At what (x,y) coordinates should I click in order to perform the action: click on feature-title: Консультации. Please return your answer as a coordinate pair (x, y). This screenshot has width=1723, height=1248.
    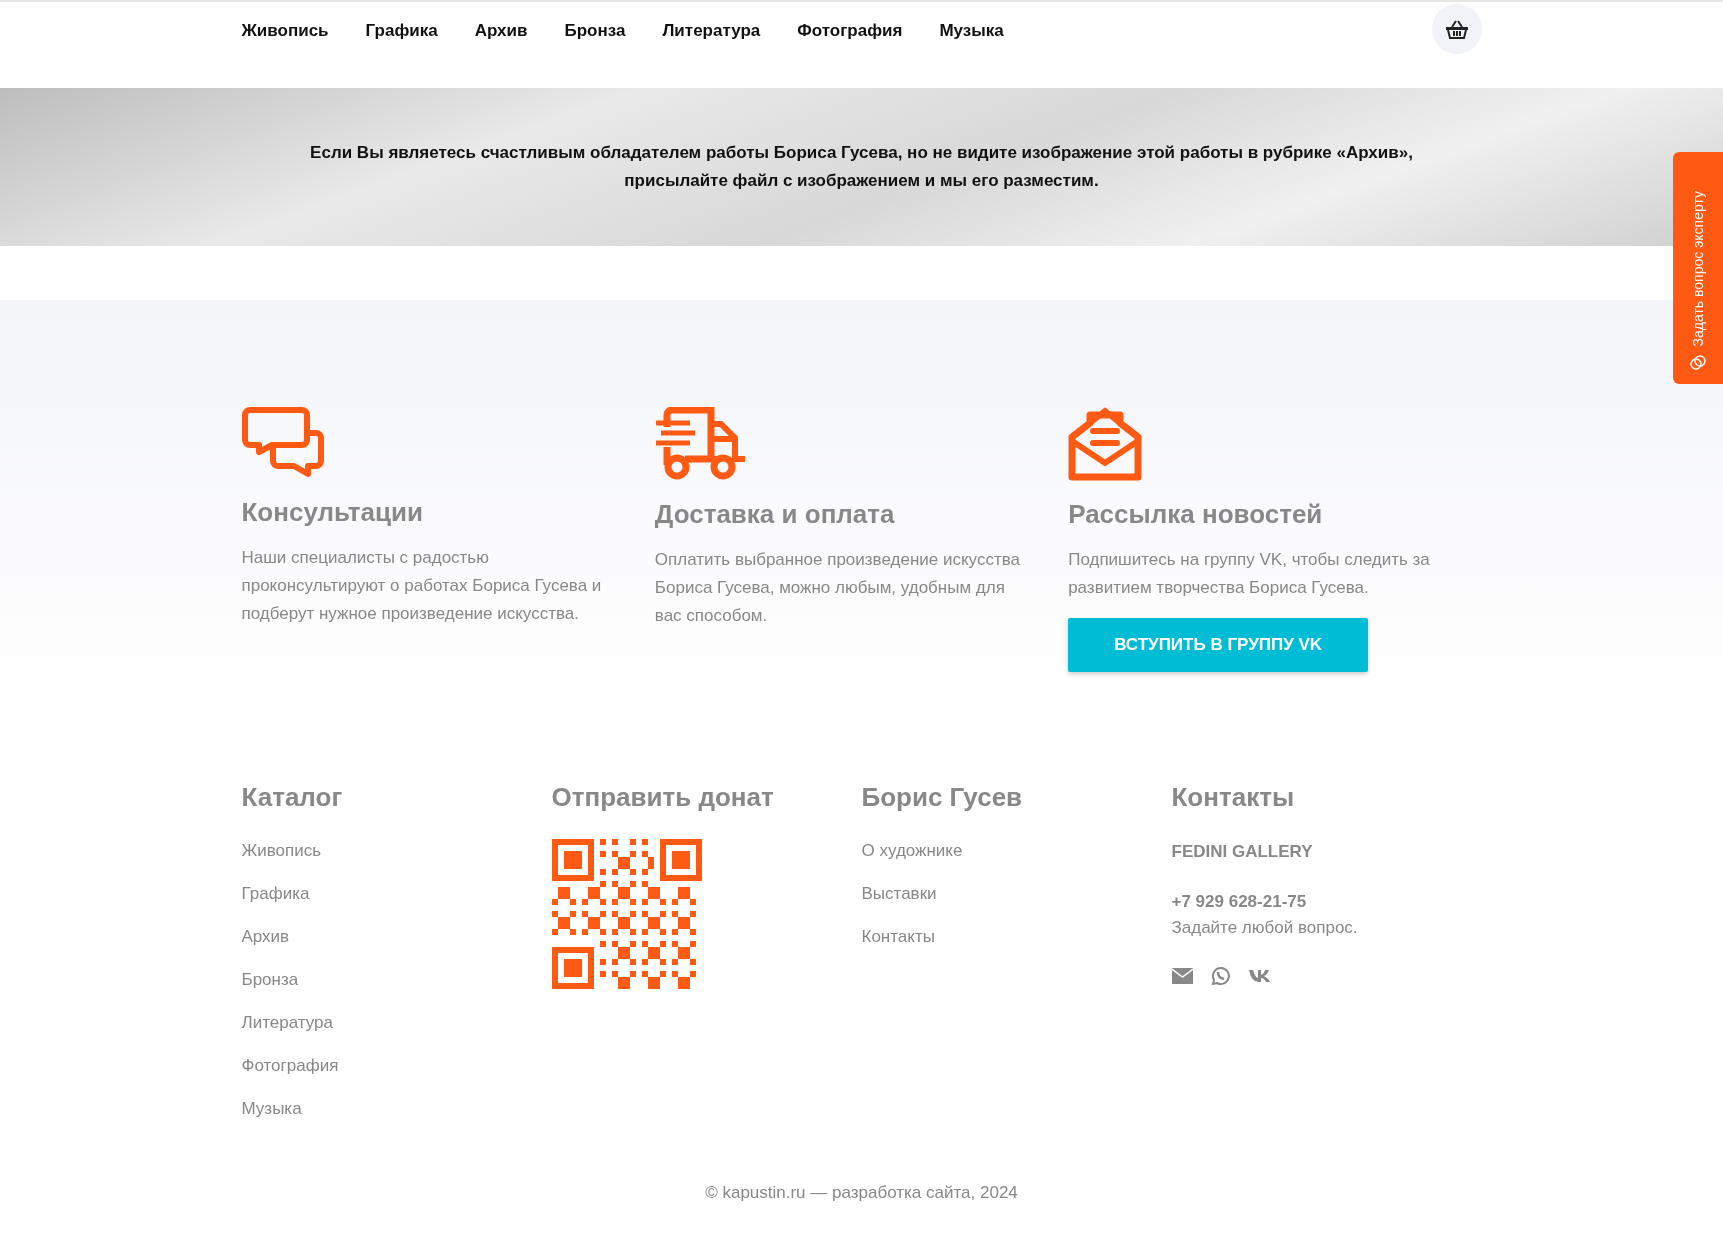
    Looking at the image, I should click on (332, 513).